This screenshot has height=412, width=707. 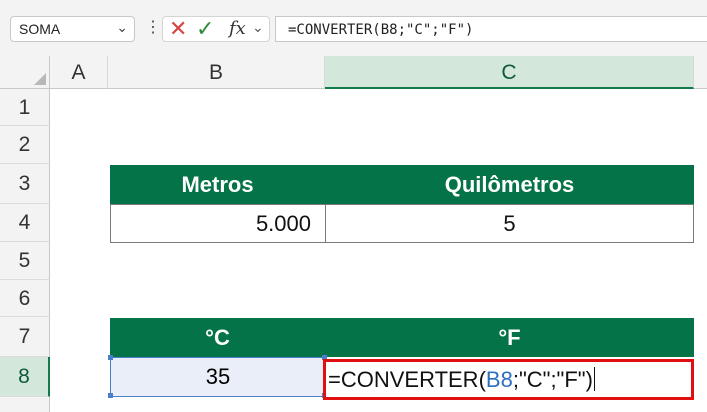 I want to click on cell-c7: °F, so click(x=509, y=337).